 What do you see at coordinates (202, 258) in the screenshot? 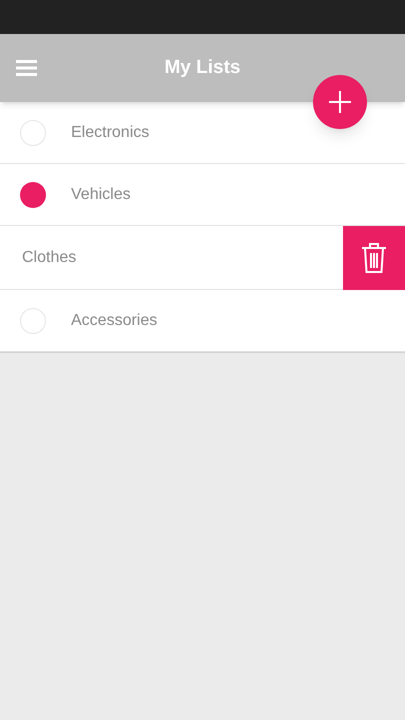
I see `list-row: Clothes` at bounding box center [202, 258].